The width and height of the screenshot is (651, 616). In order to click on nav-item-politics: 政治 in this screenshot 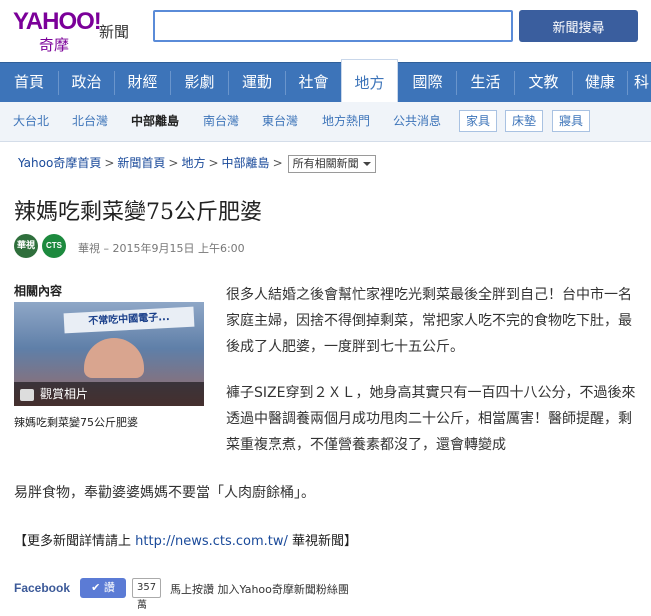, I will do `click(86, 82)`.